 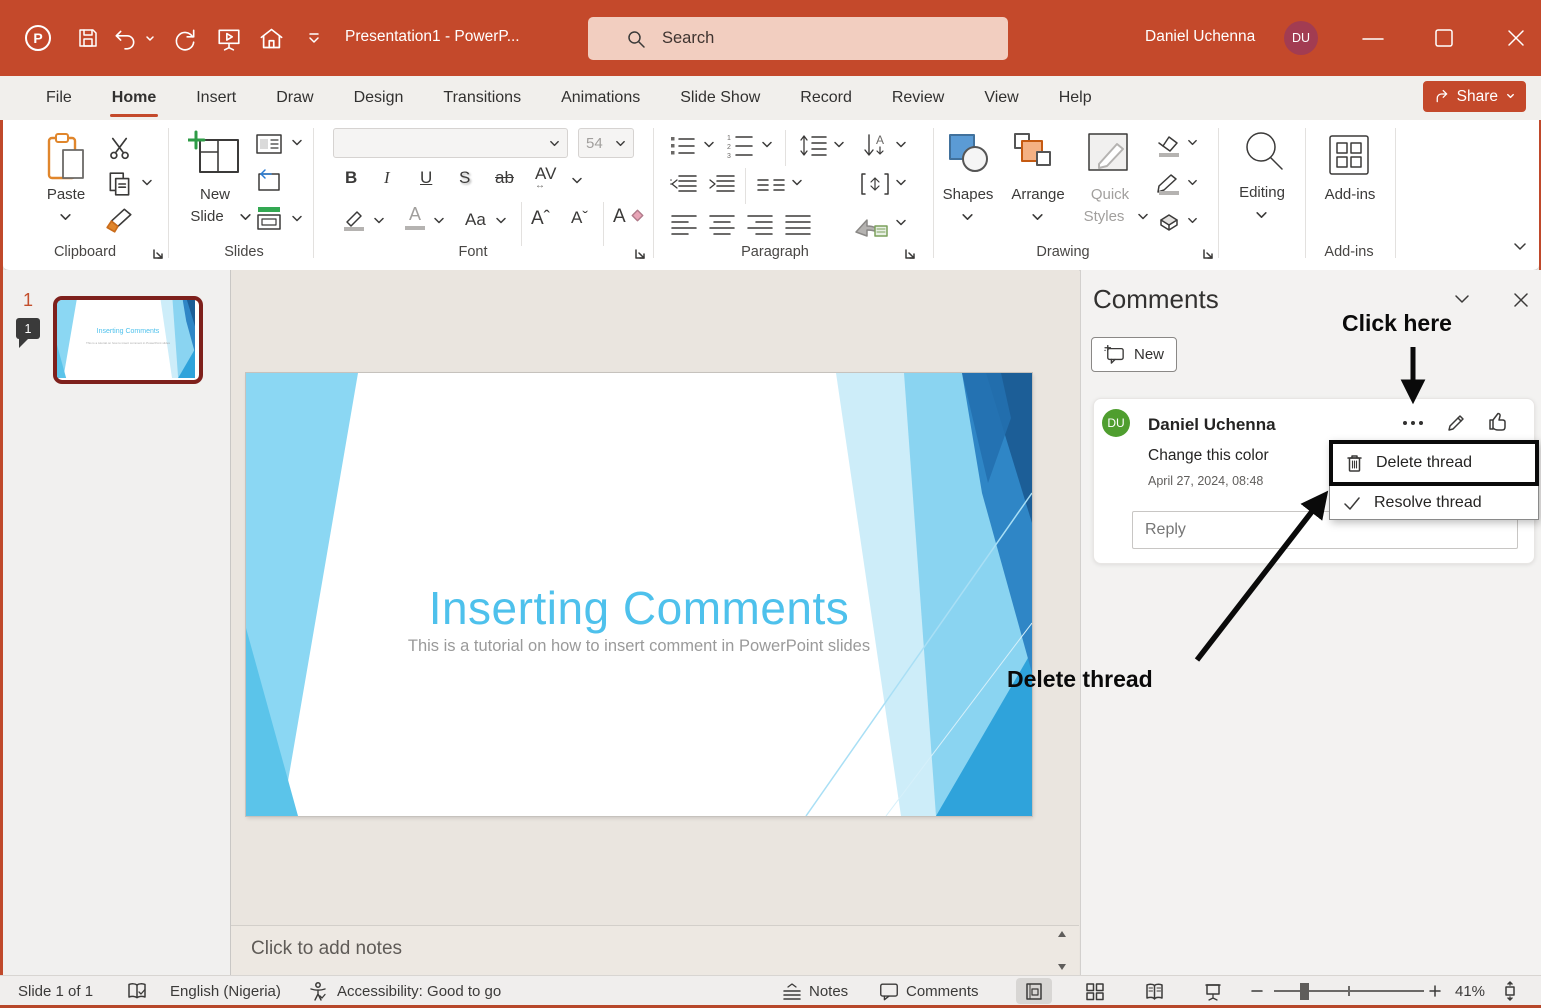 I want to click on slideshow-view-button, so click(x=1213, y=991).